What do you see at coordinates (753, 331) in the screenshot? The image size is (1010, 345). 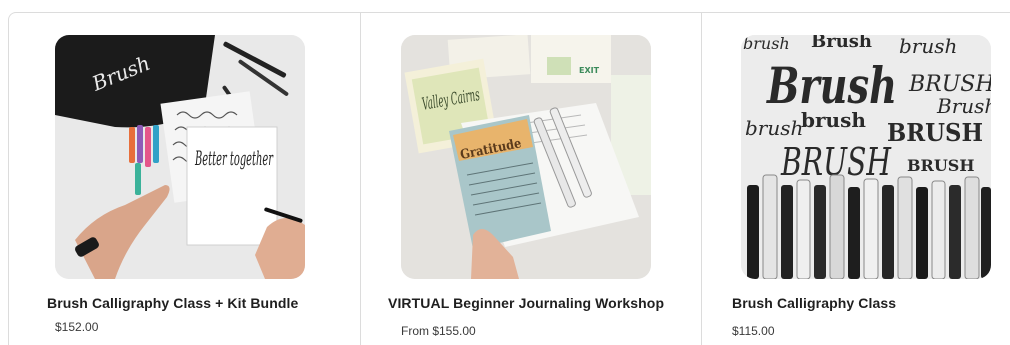 I see `product-price: $115.00` at bounding box center [753, 331].